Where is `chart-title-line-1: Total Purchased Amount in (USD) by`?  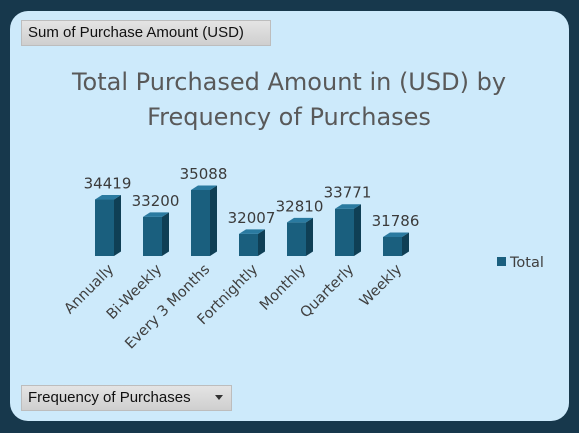
chart-title-line-1: Total Purchased Amount in (USD) by is located at coordinates (288, 82).